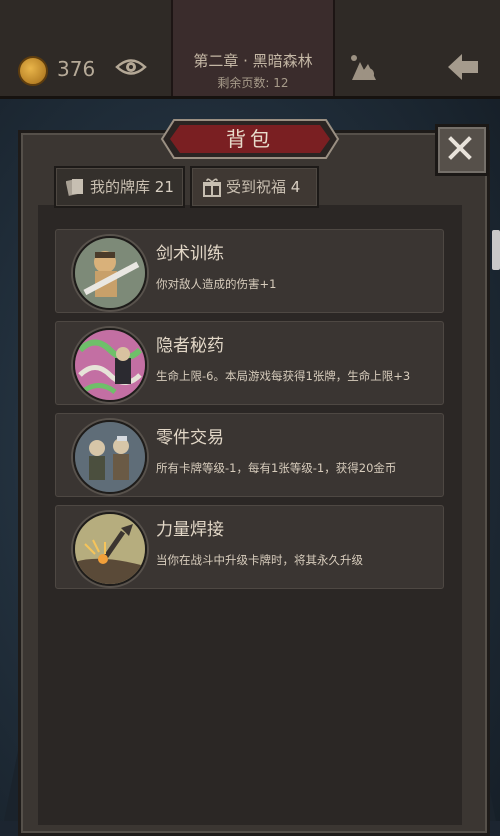  I want to click on cards-icon, so click(74, 187).